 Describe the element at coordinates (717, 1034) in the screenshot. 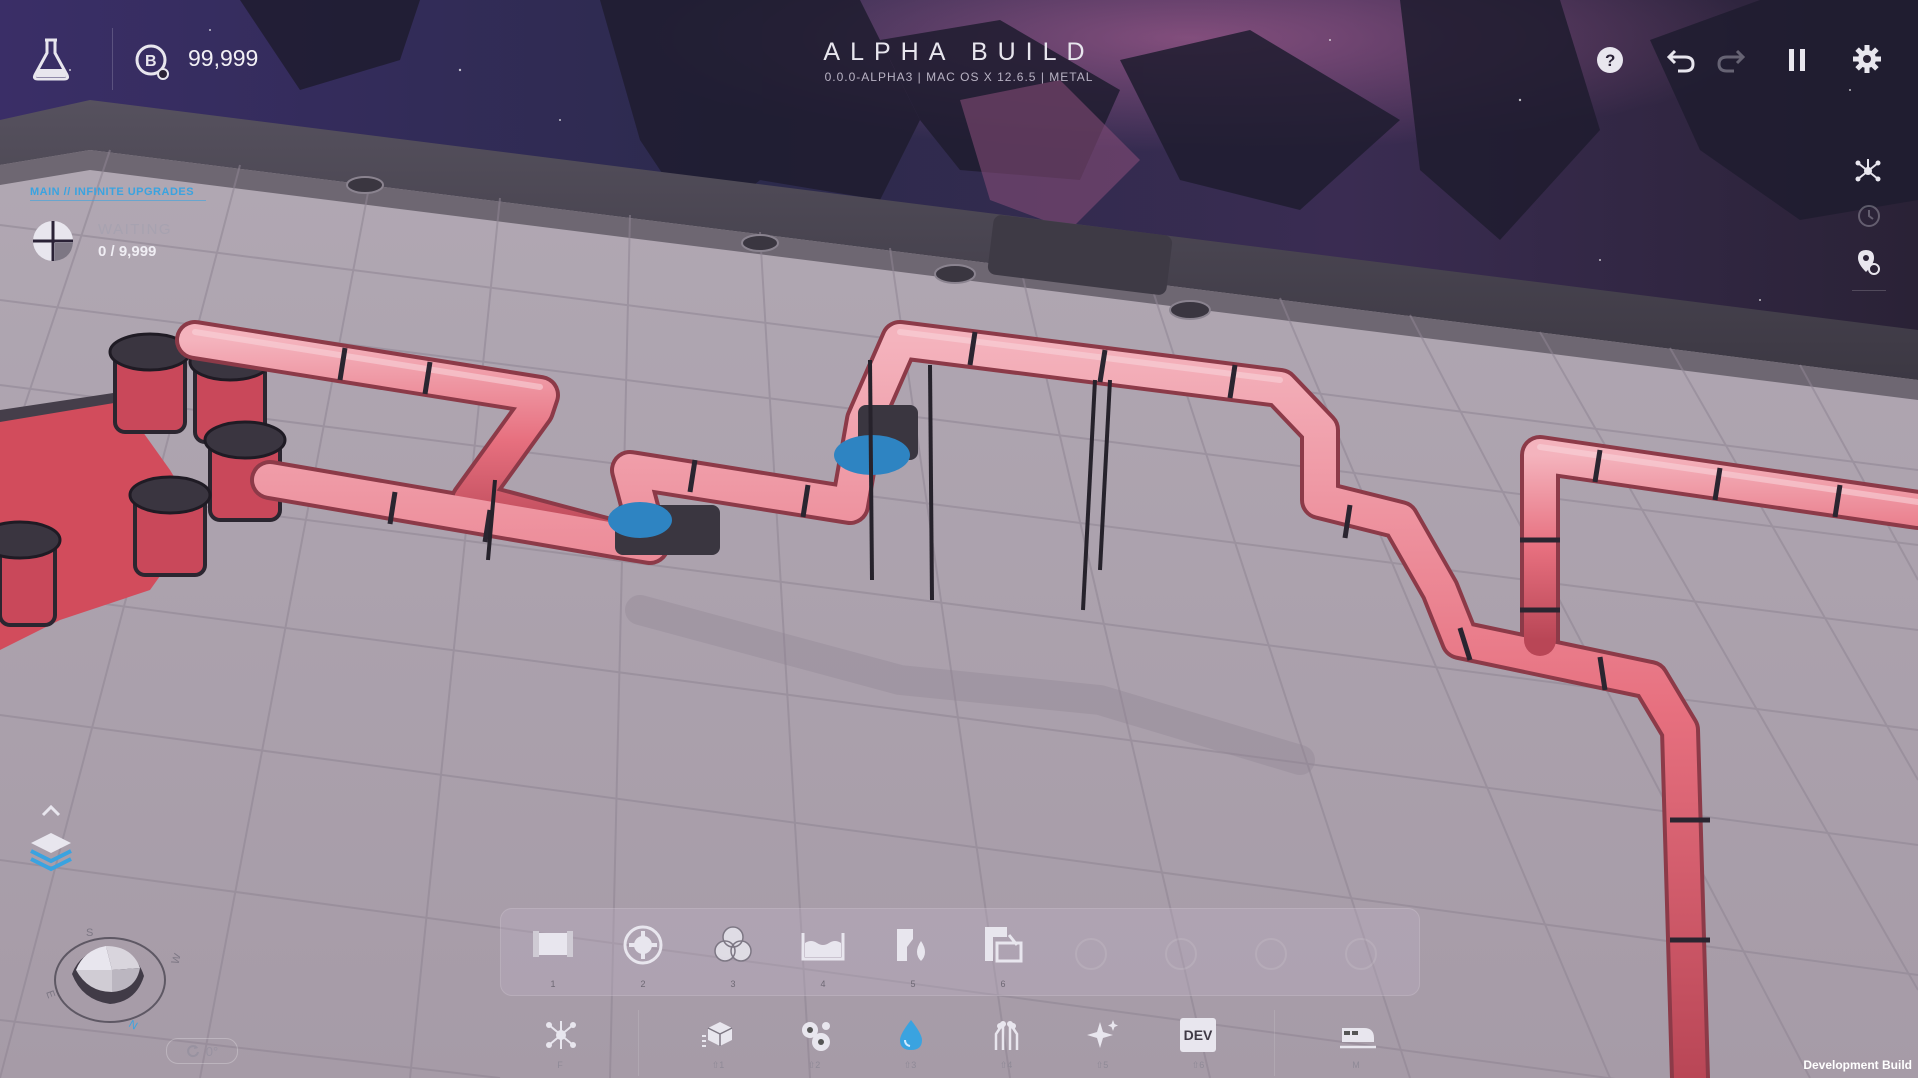

I see `blocks-icon` at that location.